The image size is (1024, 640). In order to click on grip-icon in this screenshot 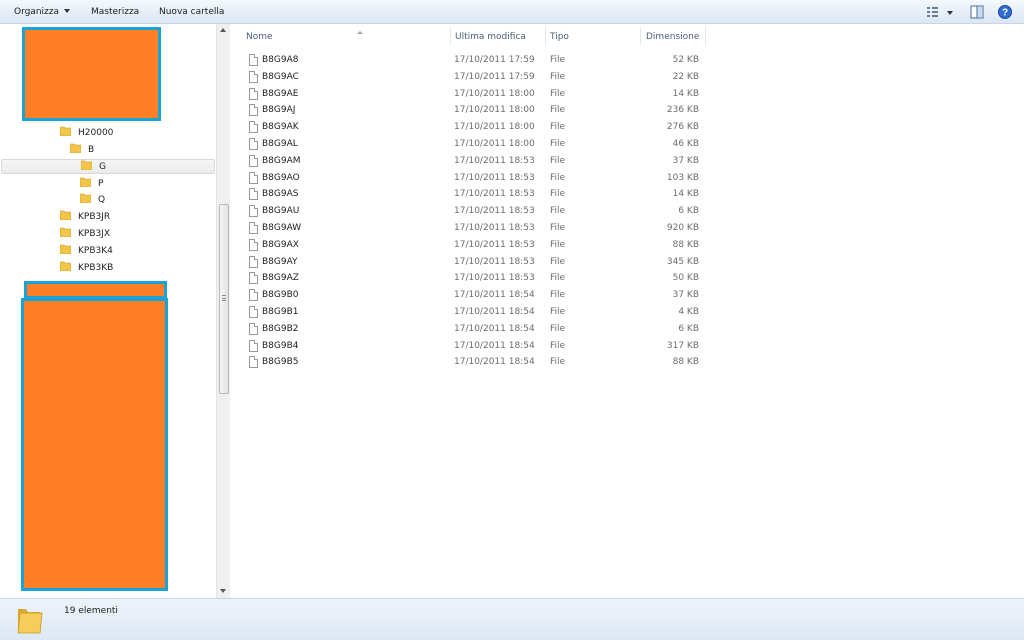, I will do `click(224, 298)`.